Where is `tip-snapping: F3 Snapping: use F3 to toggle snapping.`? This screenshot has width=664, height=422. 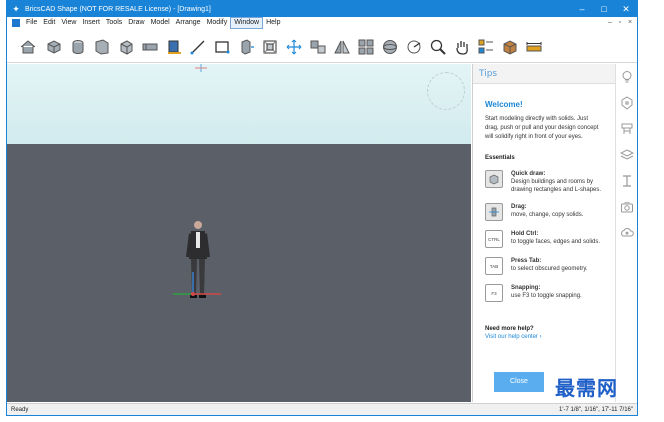 tip-snapping: F3 Snapping: use F3 to toggle snapping. is located at coordinates (544, 293).